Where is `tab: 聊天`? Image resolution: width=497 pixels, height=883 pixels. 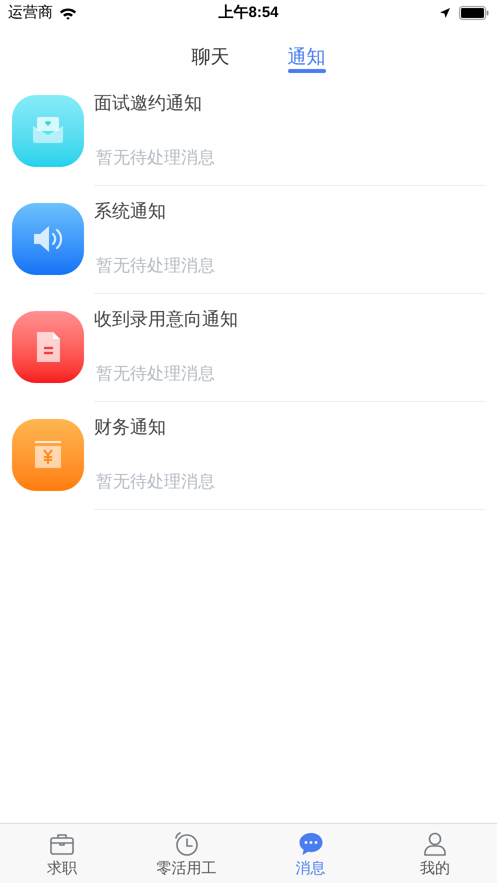
tab: 聊天 is located at coordinates (211, 52).